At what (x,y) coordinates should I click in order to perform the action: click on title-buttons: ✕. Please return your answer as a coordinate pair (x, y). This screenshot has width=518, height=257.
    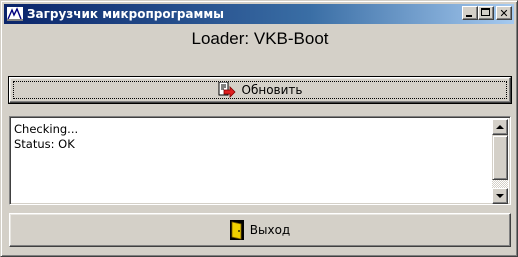
    Looking at the image, I should click on (487, 13).